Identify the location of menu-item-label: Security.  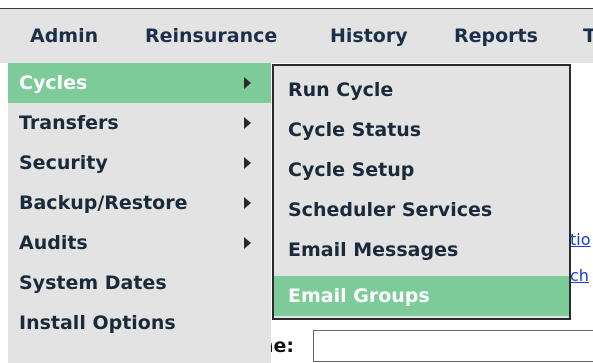
(63, 163).